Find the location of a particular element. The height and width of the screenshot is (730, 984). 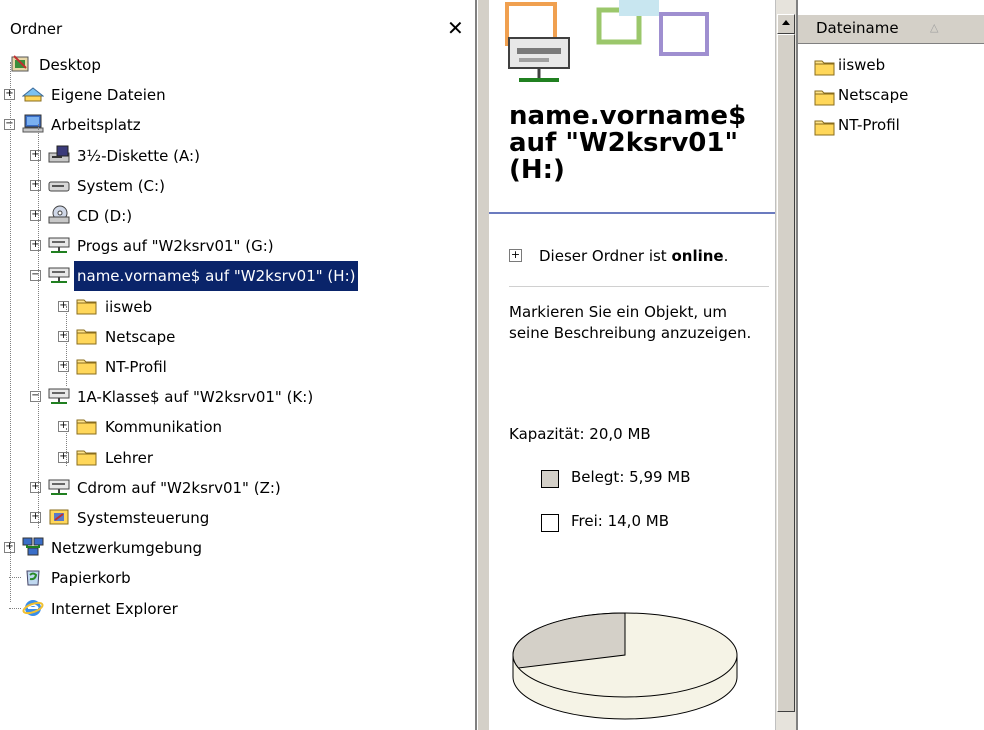

online-prefix: Dieser Ordner ist is located at coordinates (605, 256).